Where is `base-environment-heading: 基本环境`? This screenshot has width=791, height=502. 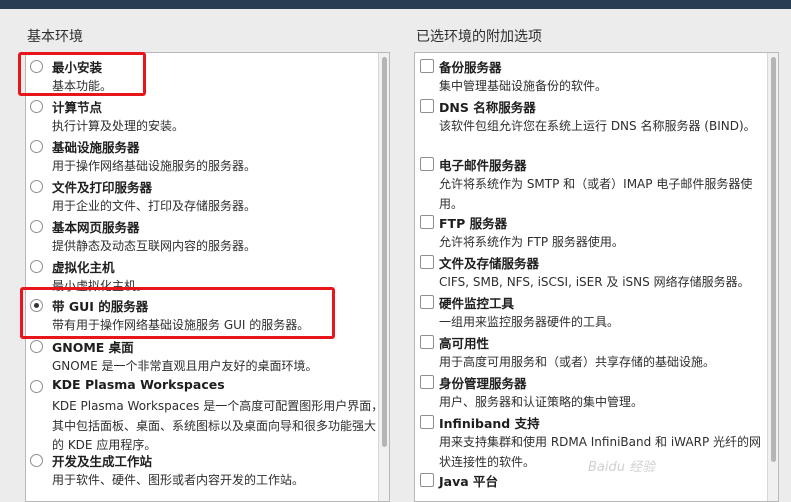
base-environment-heading: 基本环境 is located at coordinates (55, 37).